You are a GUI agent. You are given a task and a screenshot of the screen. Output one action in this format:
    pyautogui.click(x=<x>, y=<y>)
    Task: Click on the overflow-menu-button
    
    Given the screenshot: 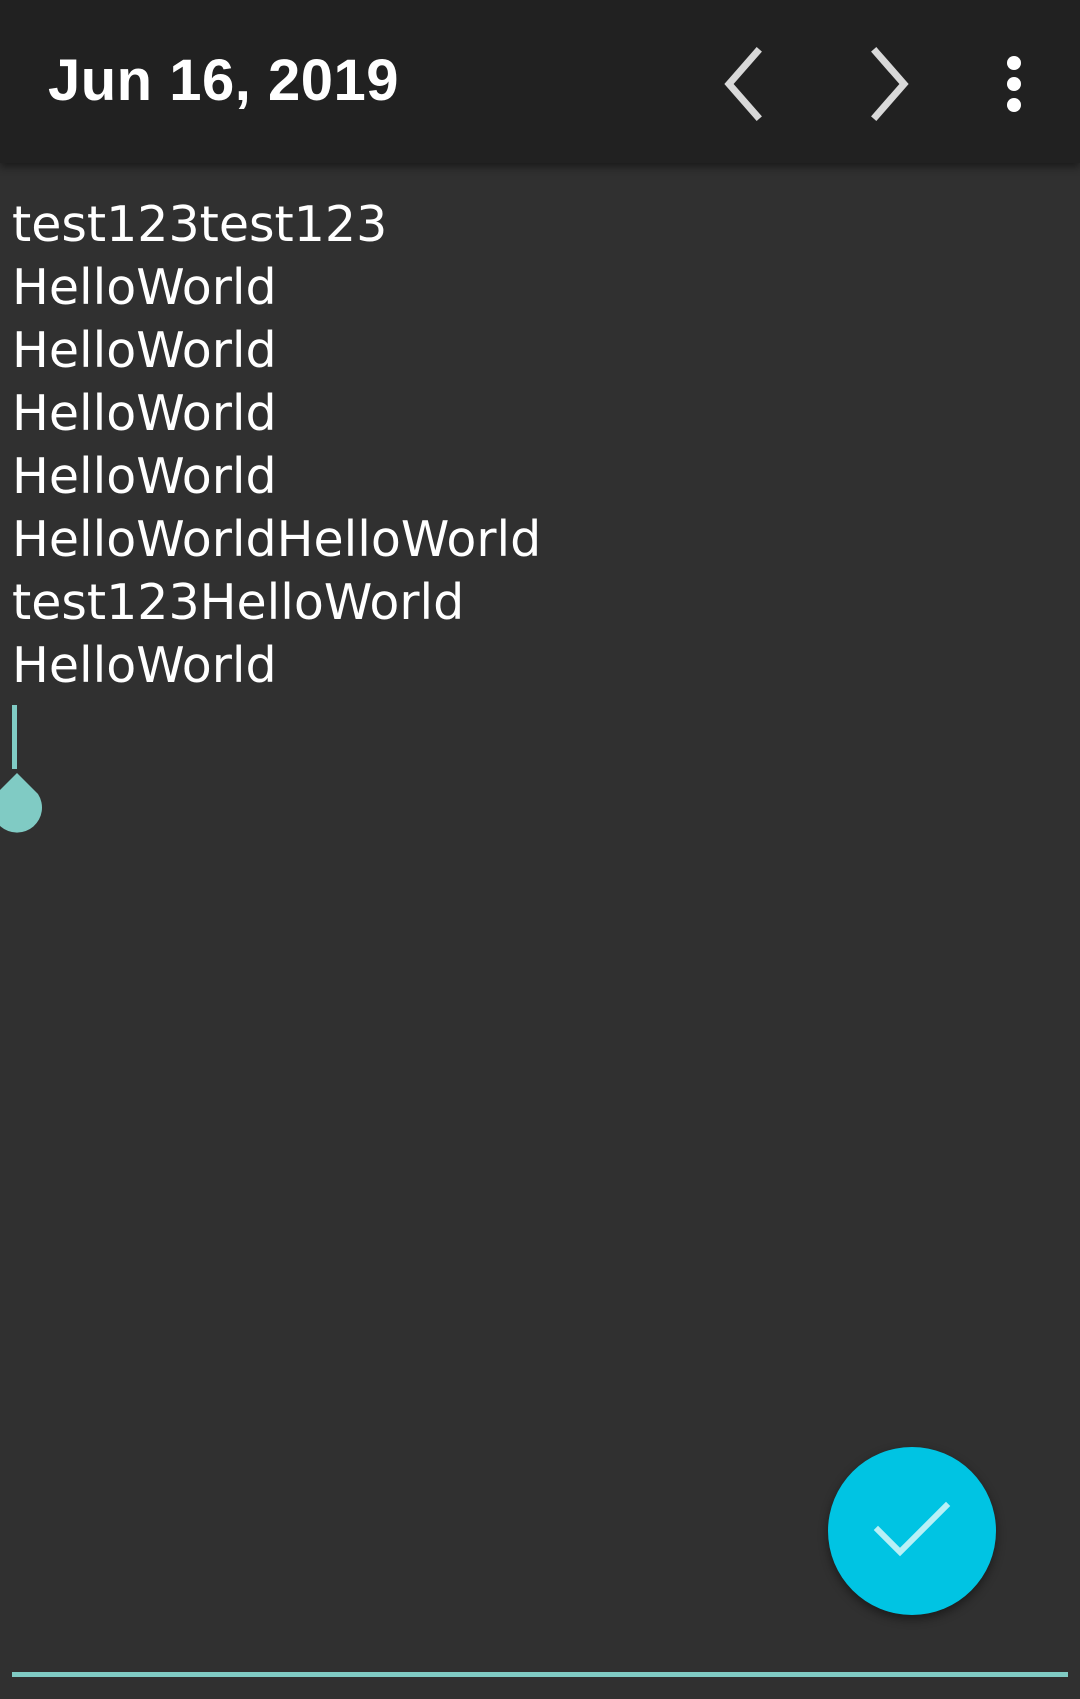 What is the action you would take?
    pyautogui.click(x=1014, y=84)
    